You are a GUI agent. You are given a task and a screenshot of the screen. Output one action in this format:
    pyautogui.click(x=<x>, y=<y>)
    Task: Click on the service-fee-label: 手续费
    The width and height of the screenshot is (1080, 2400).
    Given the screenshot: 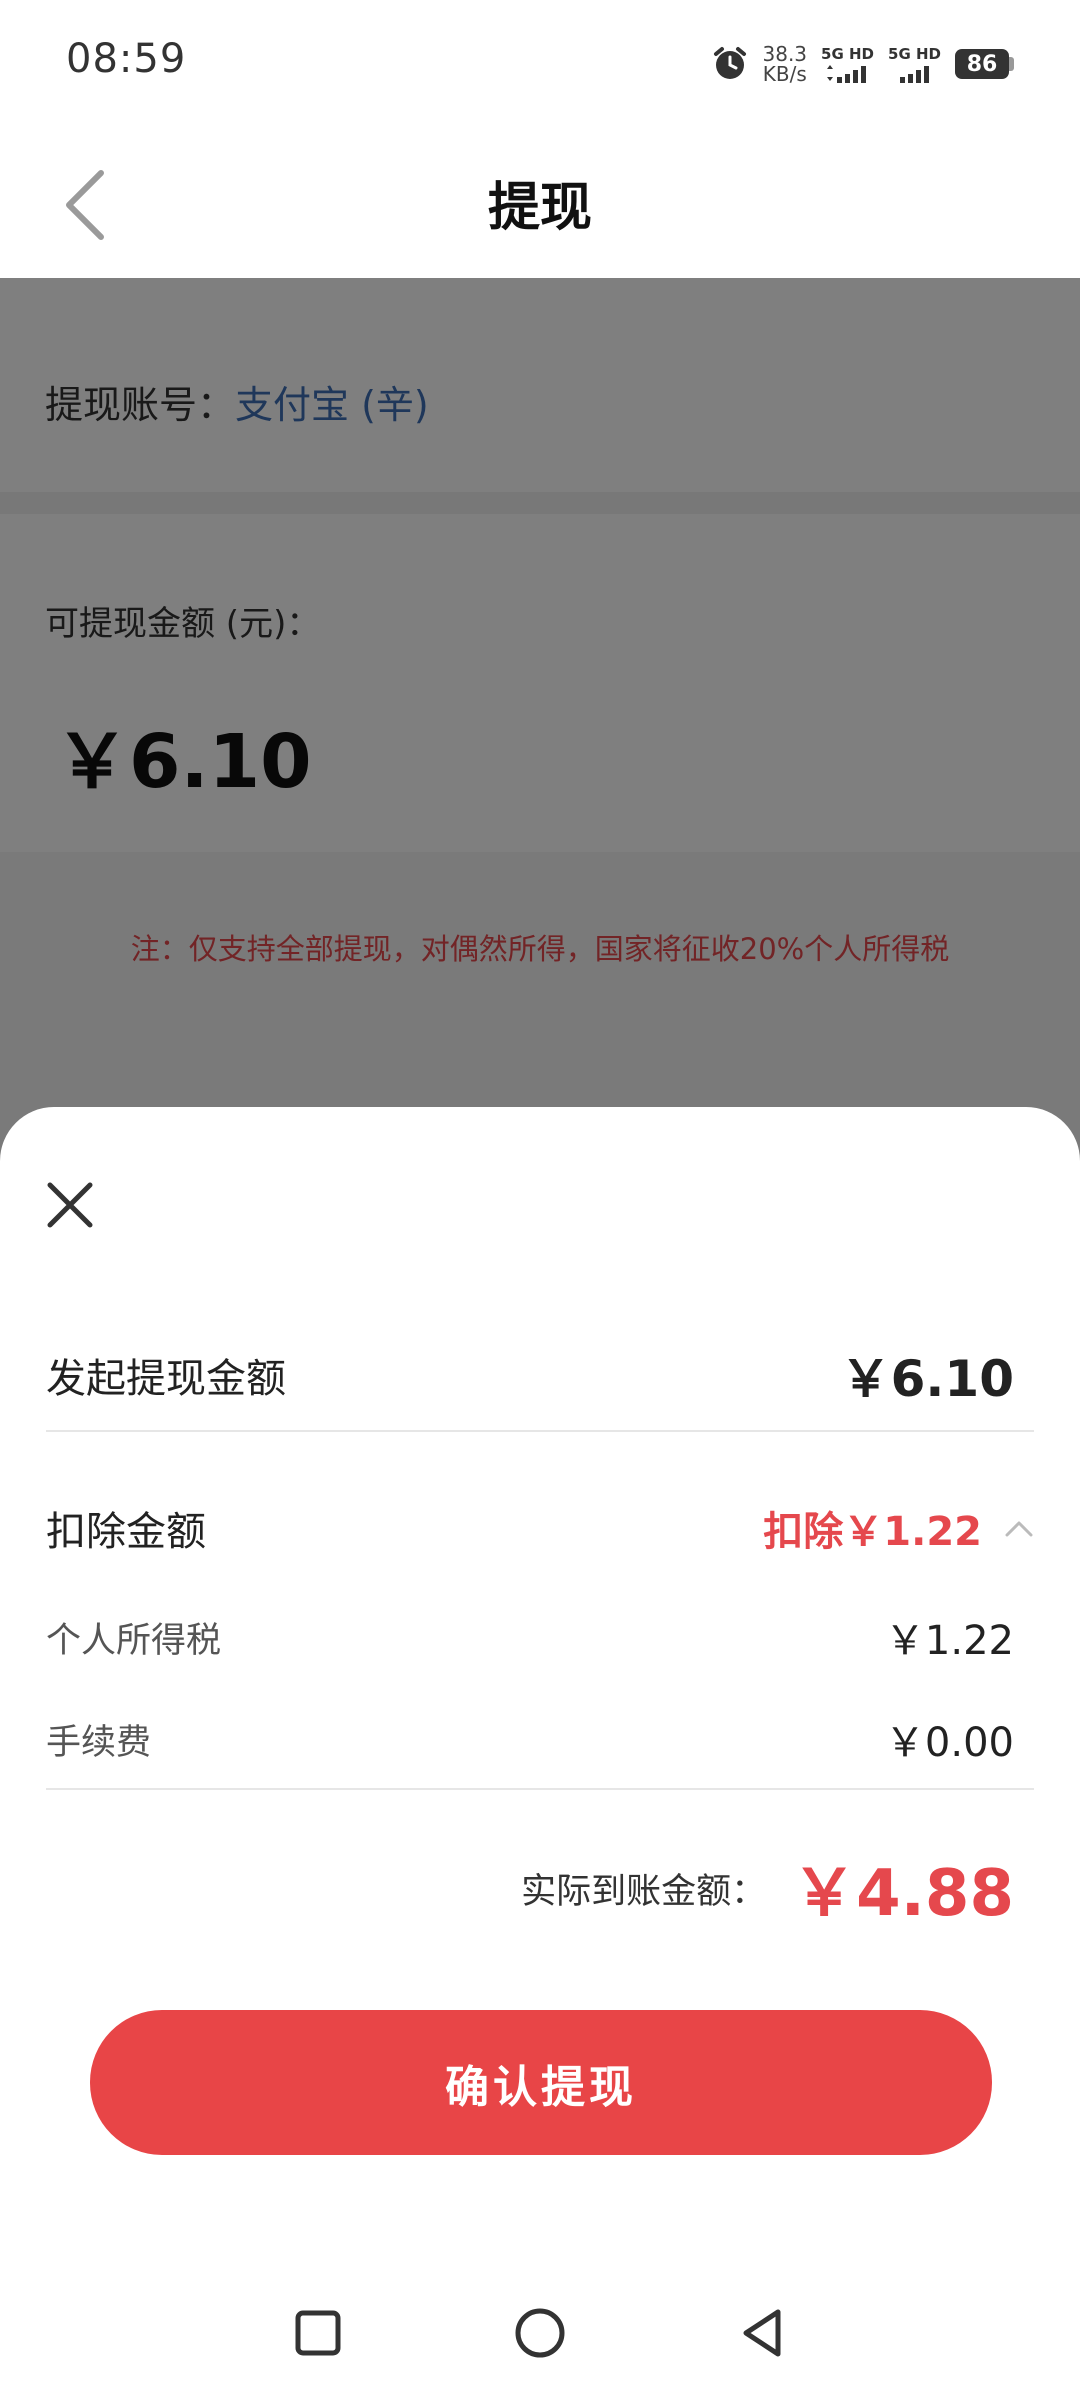 What is the action you would take?
    pyautogui.click(x=99, y=1742)
    